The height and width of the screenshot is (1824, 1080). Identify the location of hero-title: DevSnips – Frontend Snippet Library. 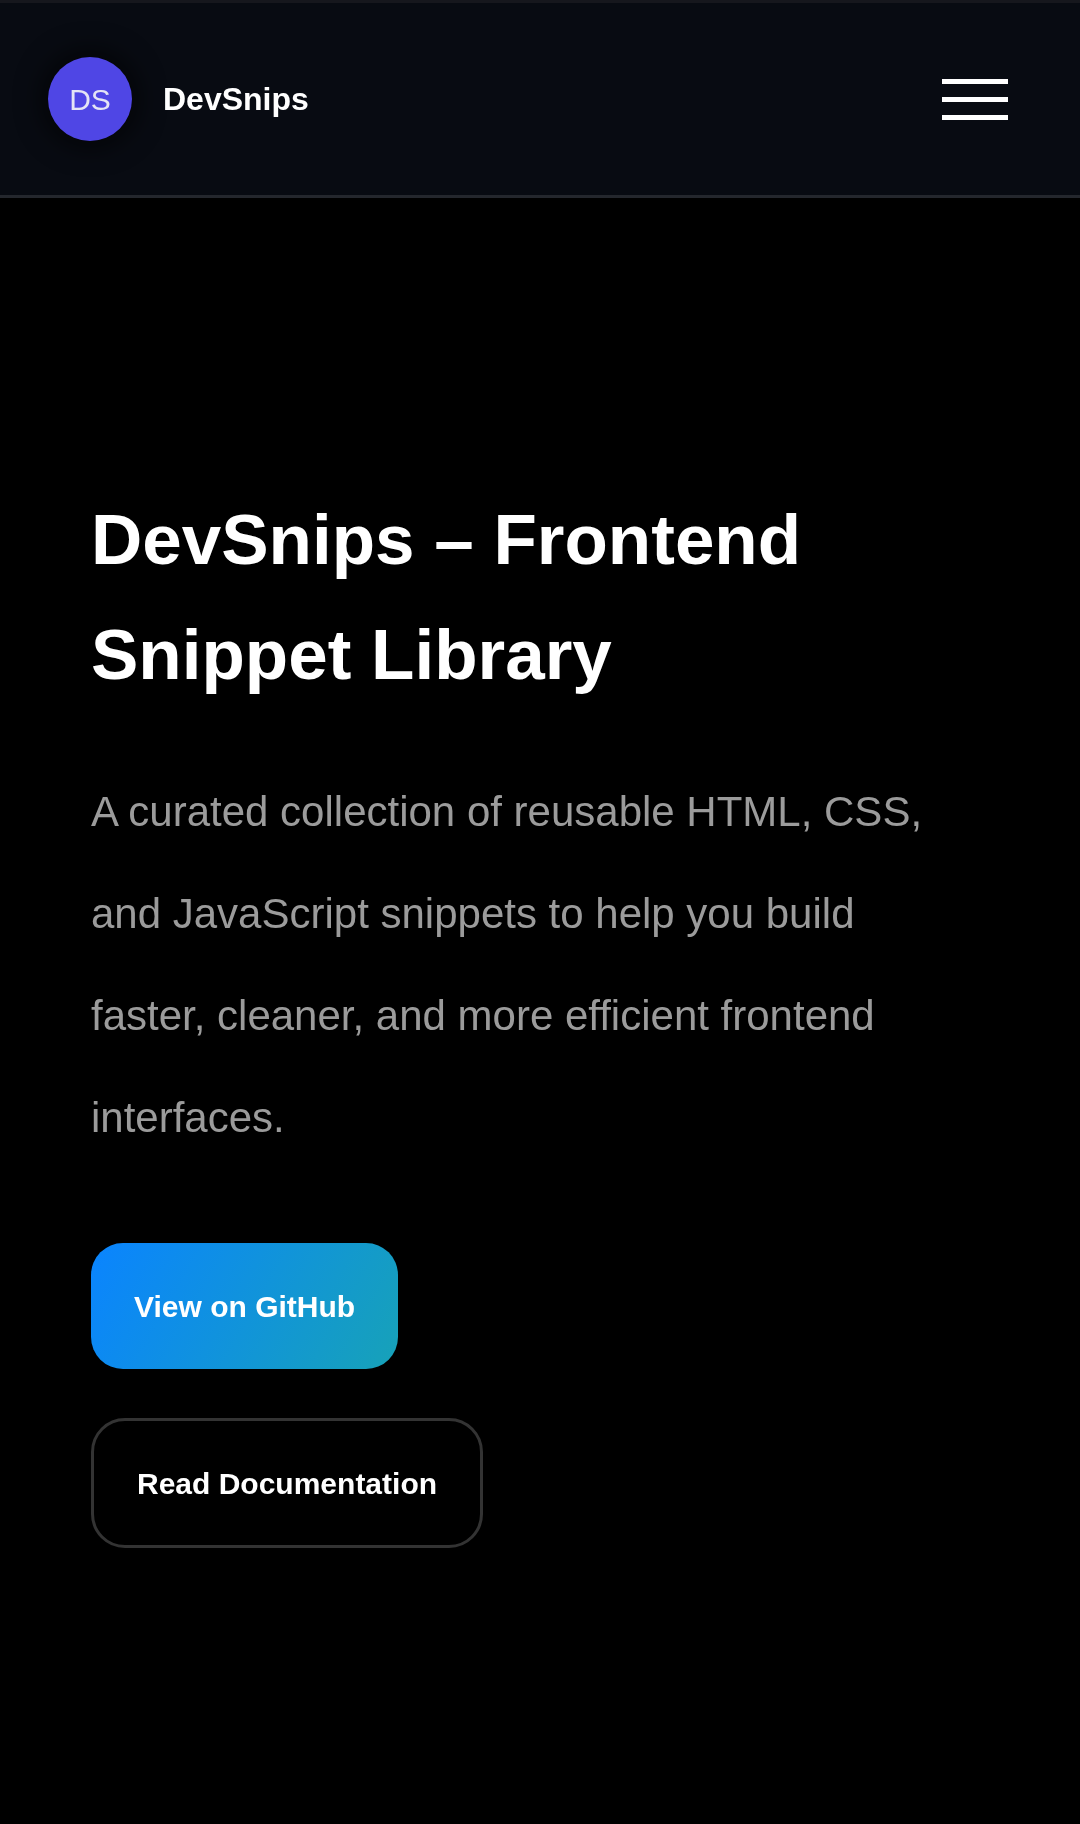
(447, 597).